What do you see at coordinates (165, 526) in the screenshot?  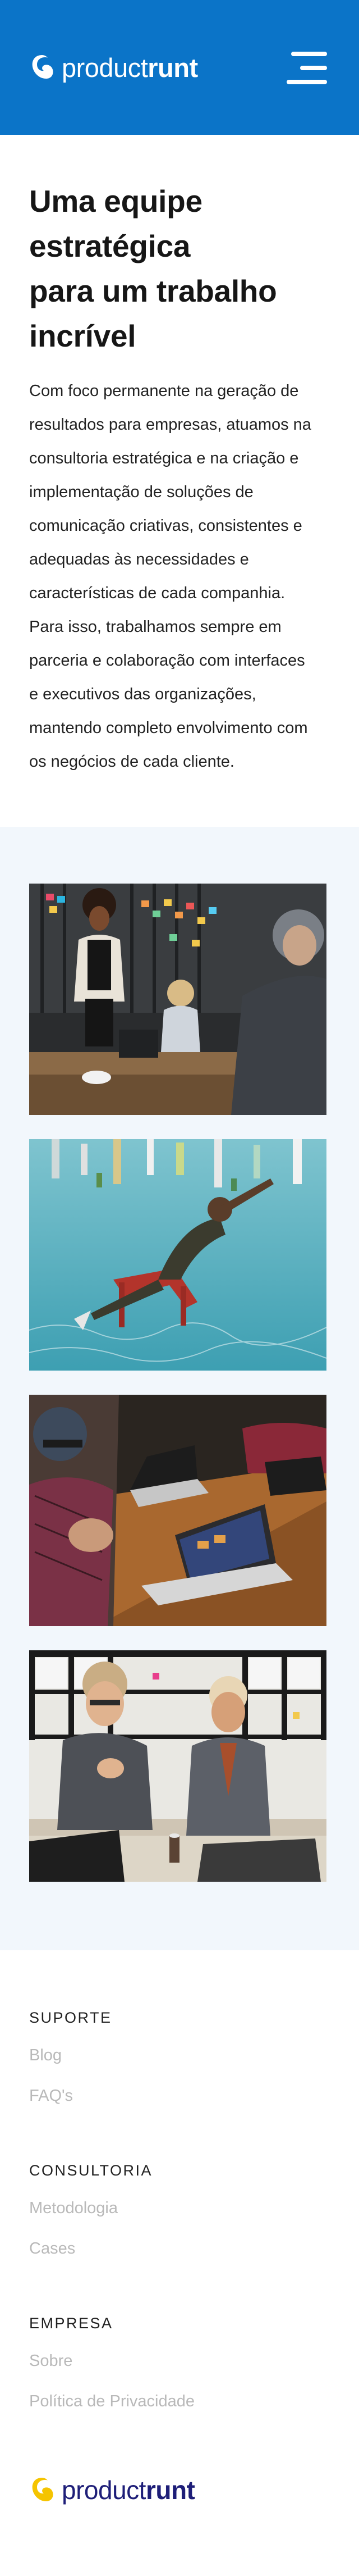 I see `paragraph-line: comunicação criativas, consistentes e` at bounding box center [165, 526].